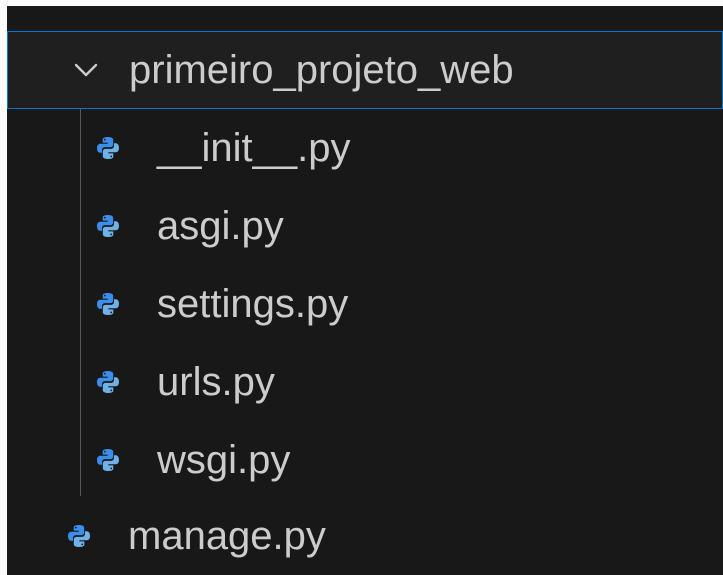 The image size is (723, 575). I want to click on folder-label: primeiro_projeto_web, so click(321, 70).